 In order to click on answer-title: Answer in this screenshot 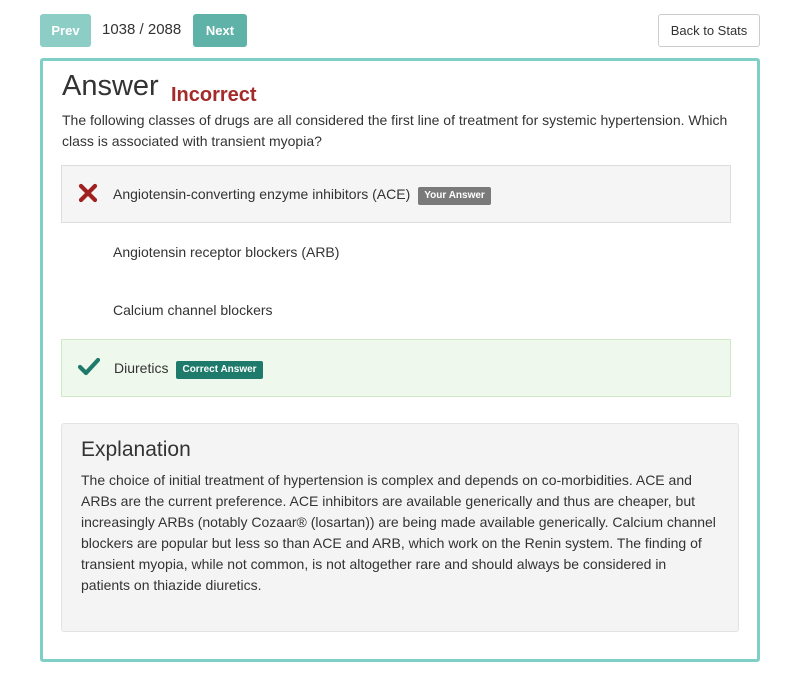, I will do `click(110, 86)`.